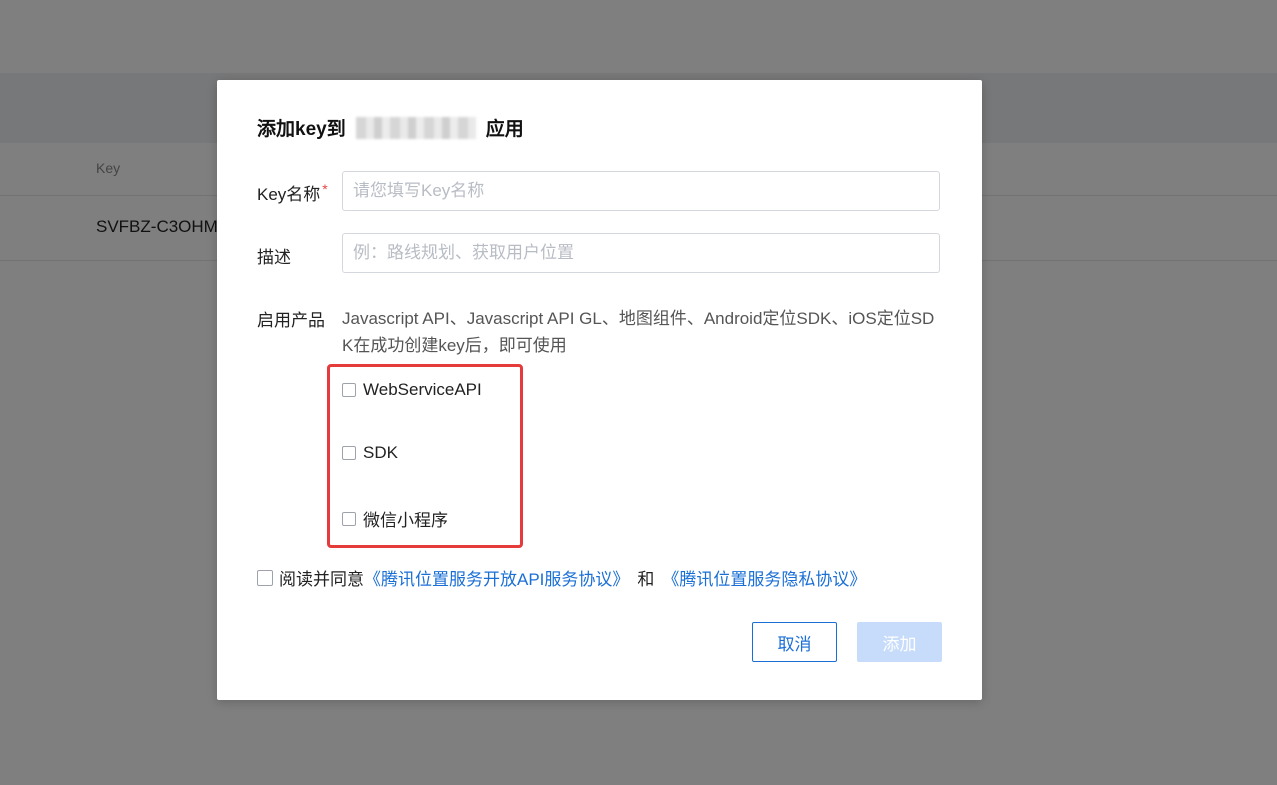  I want to click on dialog-title-suffix: 应用, so click(504, 129).